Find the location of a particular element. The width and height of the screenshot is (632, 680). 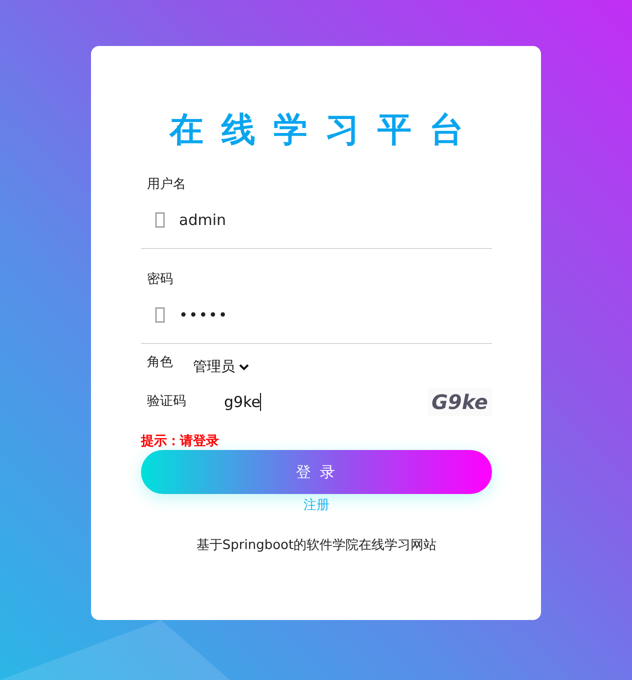

input-field: ••••• is located at coordinates (316, 319).